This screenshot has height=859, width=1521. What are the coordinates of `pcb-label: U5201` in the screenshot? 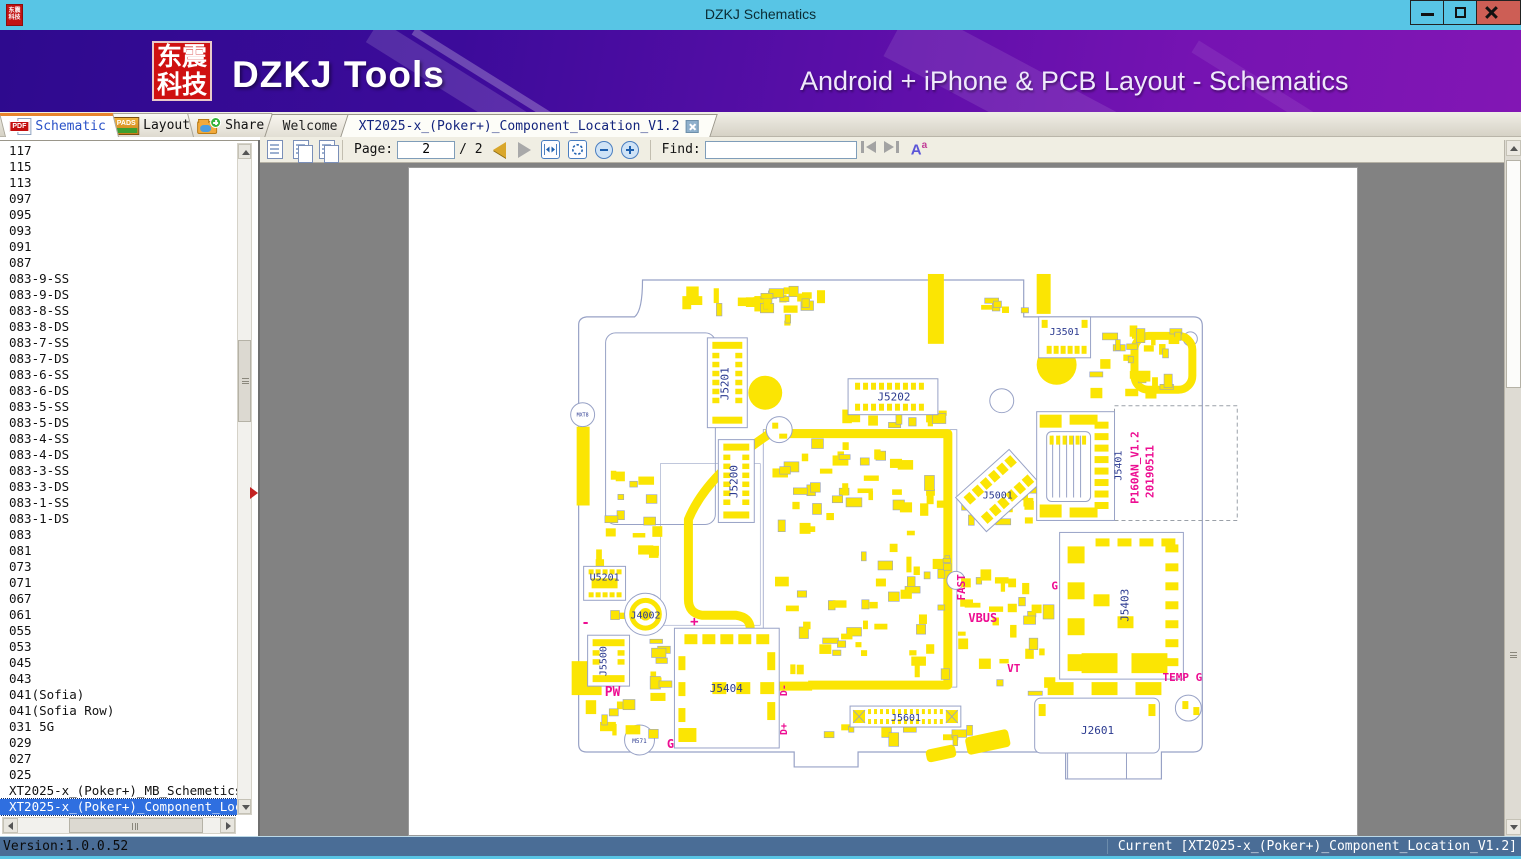 It's located at (605, 577).